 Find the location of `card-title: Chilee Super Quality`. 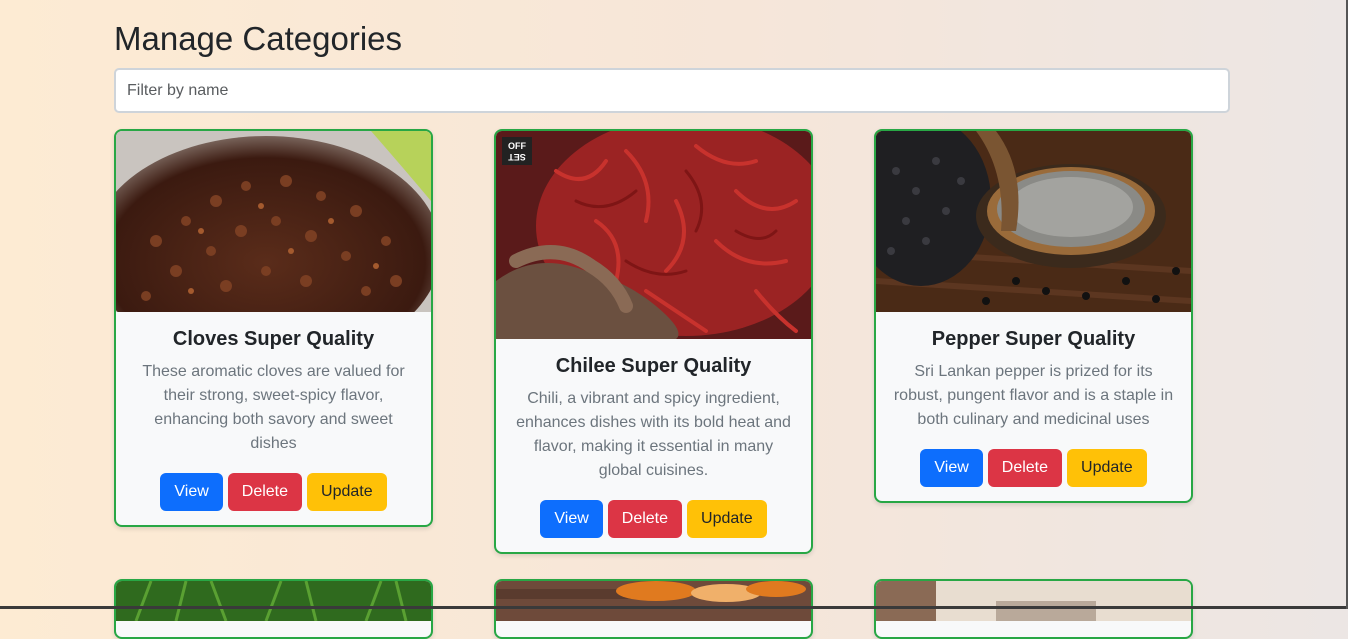

card-title: Chilee Super Quality is located at coordinates (653, 366).